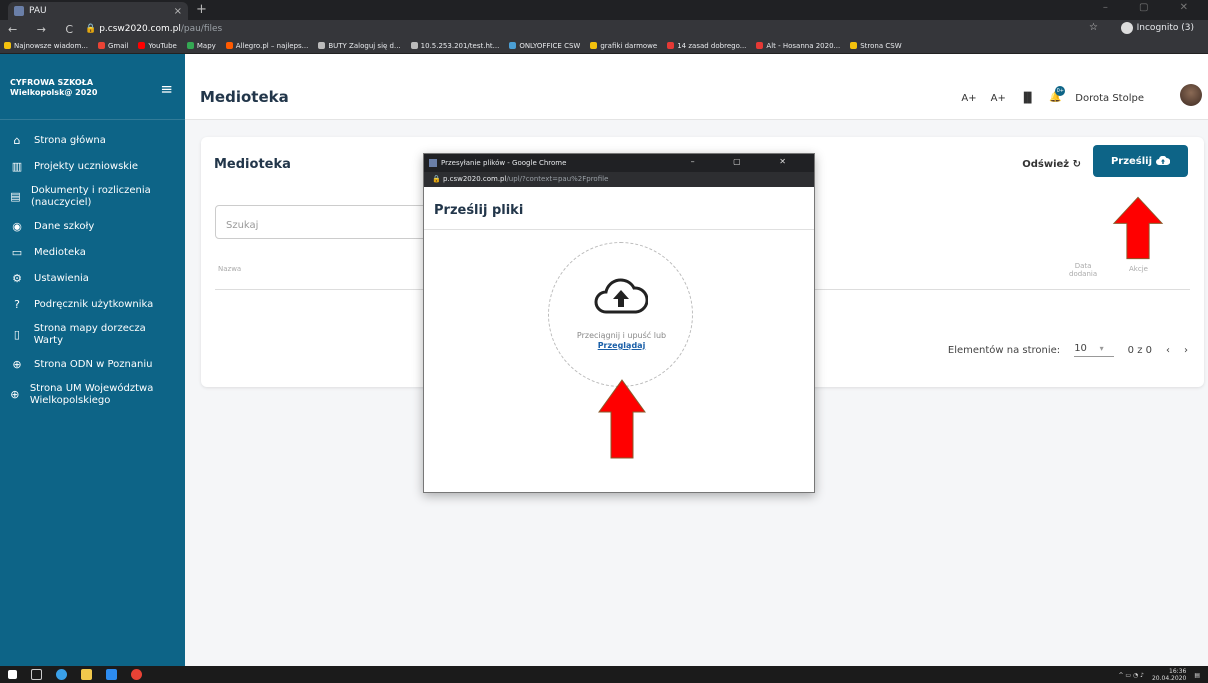 The width and height of the screenshot is (1208, 683). I want to click on sidebar-item-label: Dokumenty i rozliczenia (nauczyciel), so click(90, 196).